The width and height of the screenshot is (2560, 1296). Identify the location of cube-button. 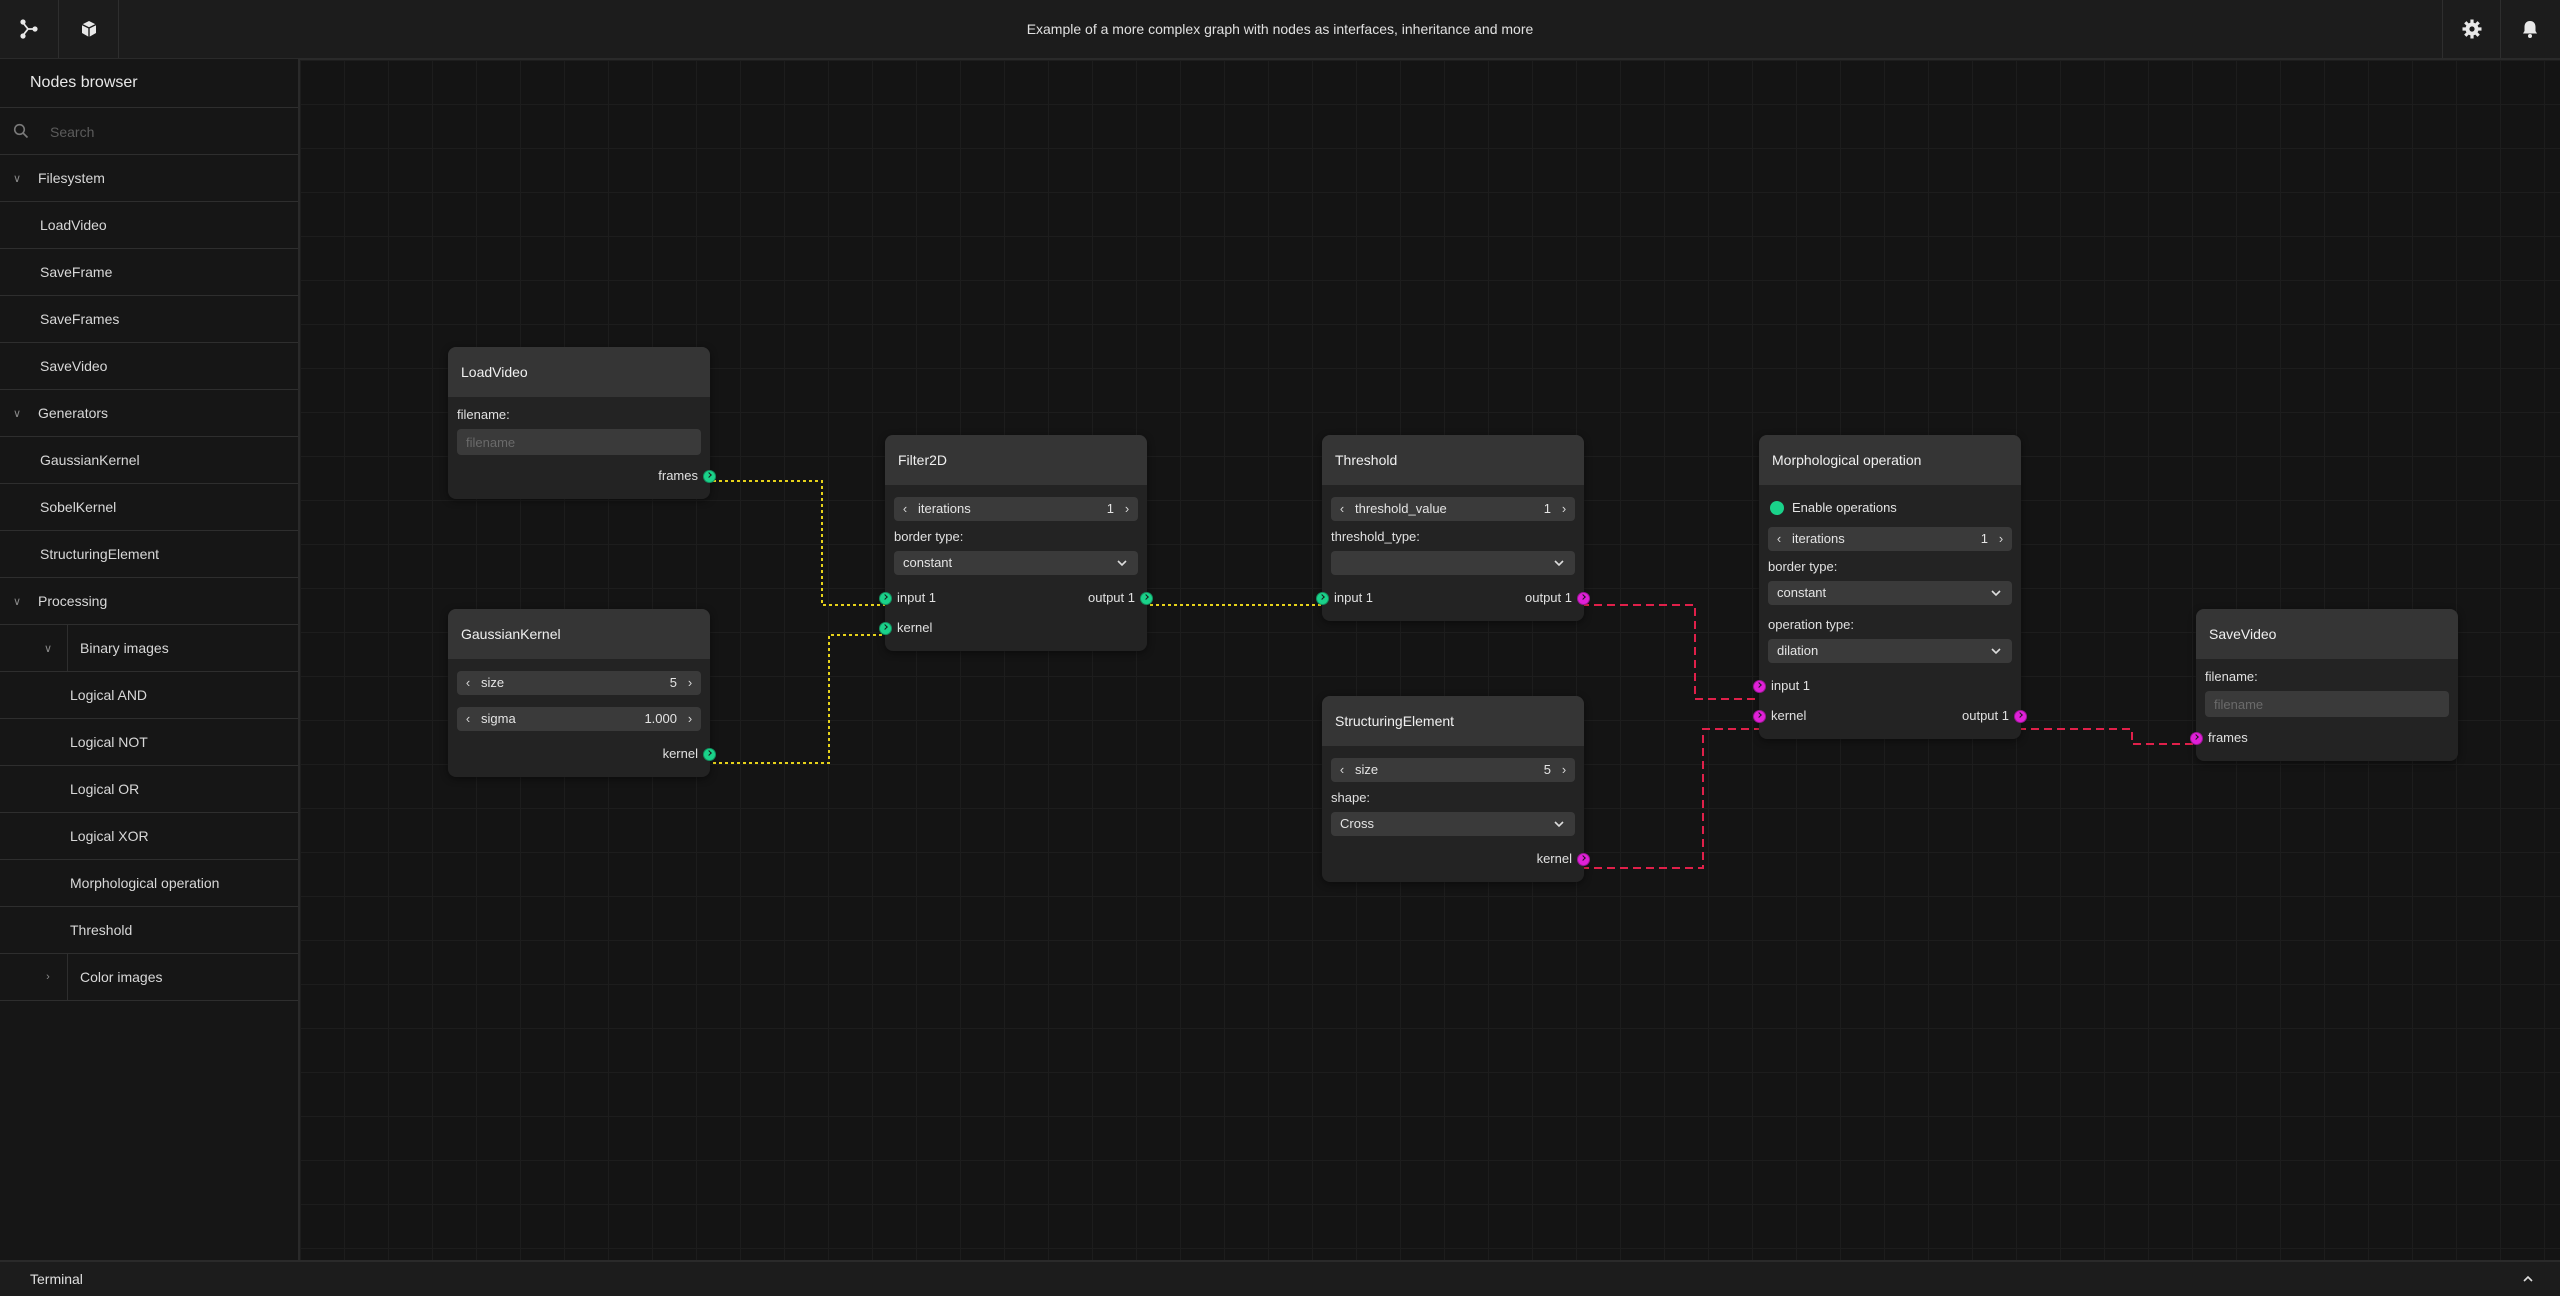
(89, 29).